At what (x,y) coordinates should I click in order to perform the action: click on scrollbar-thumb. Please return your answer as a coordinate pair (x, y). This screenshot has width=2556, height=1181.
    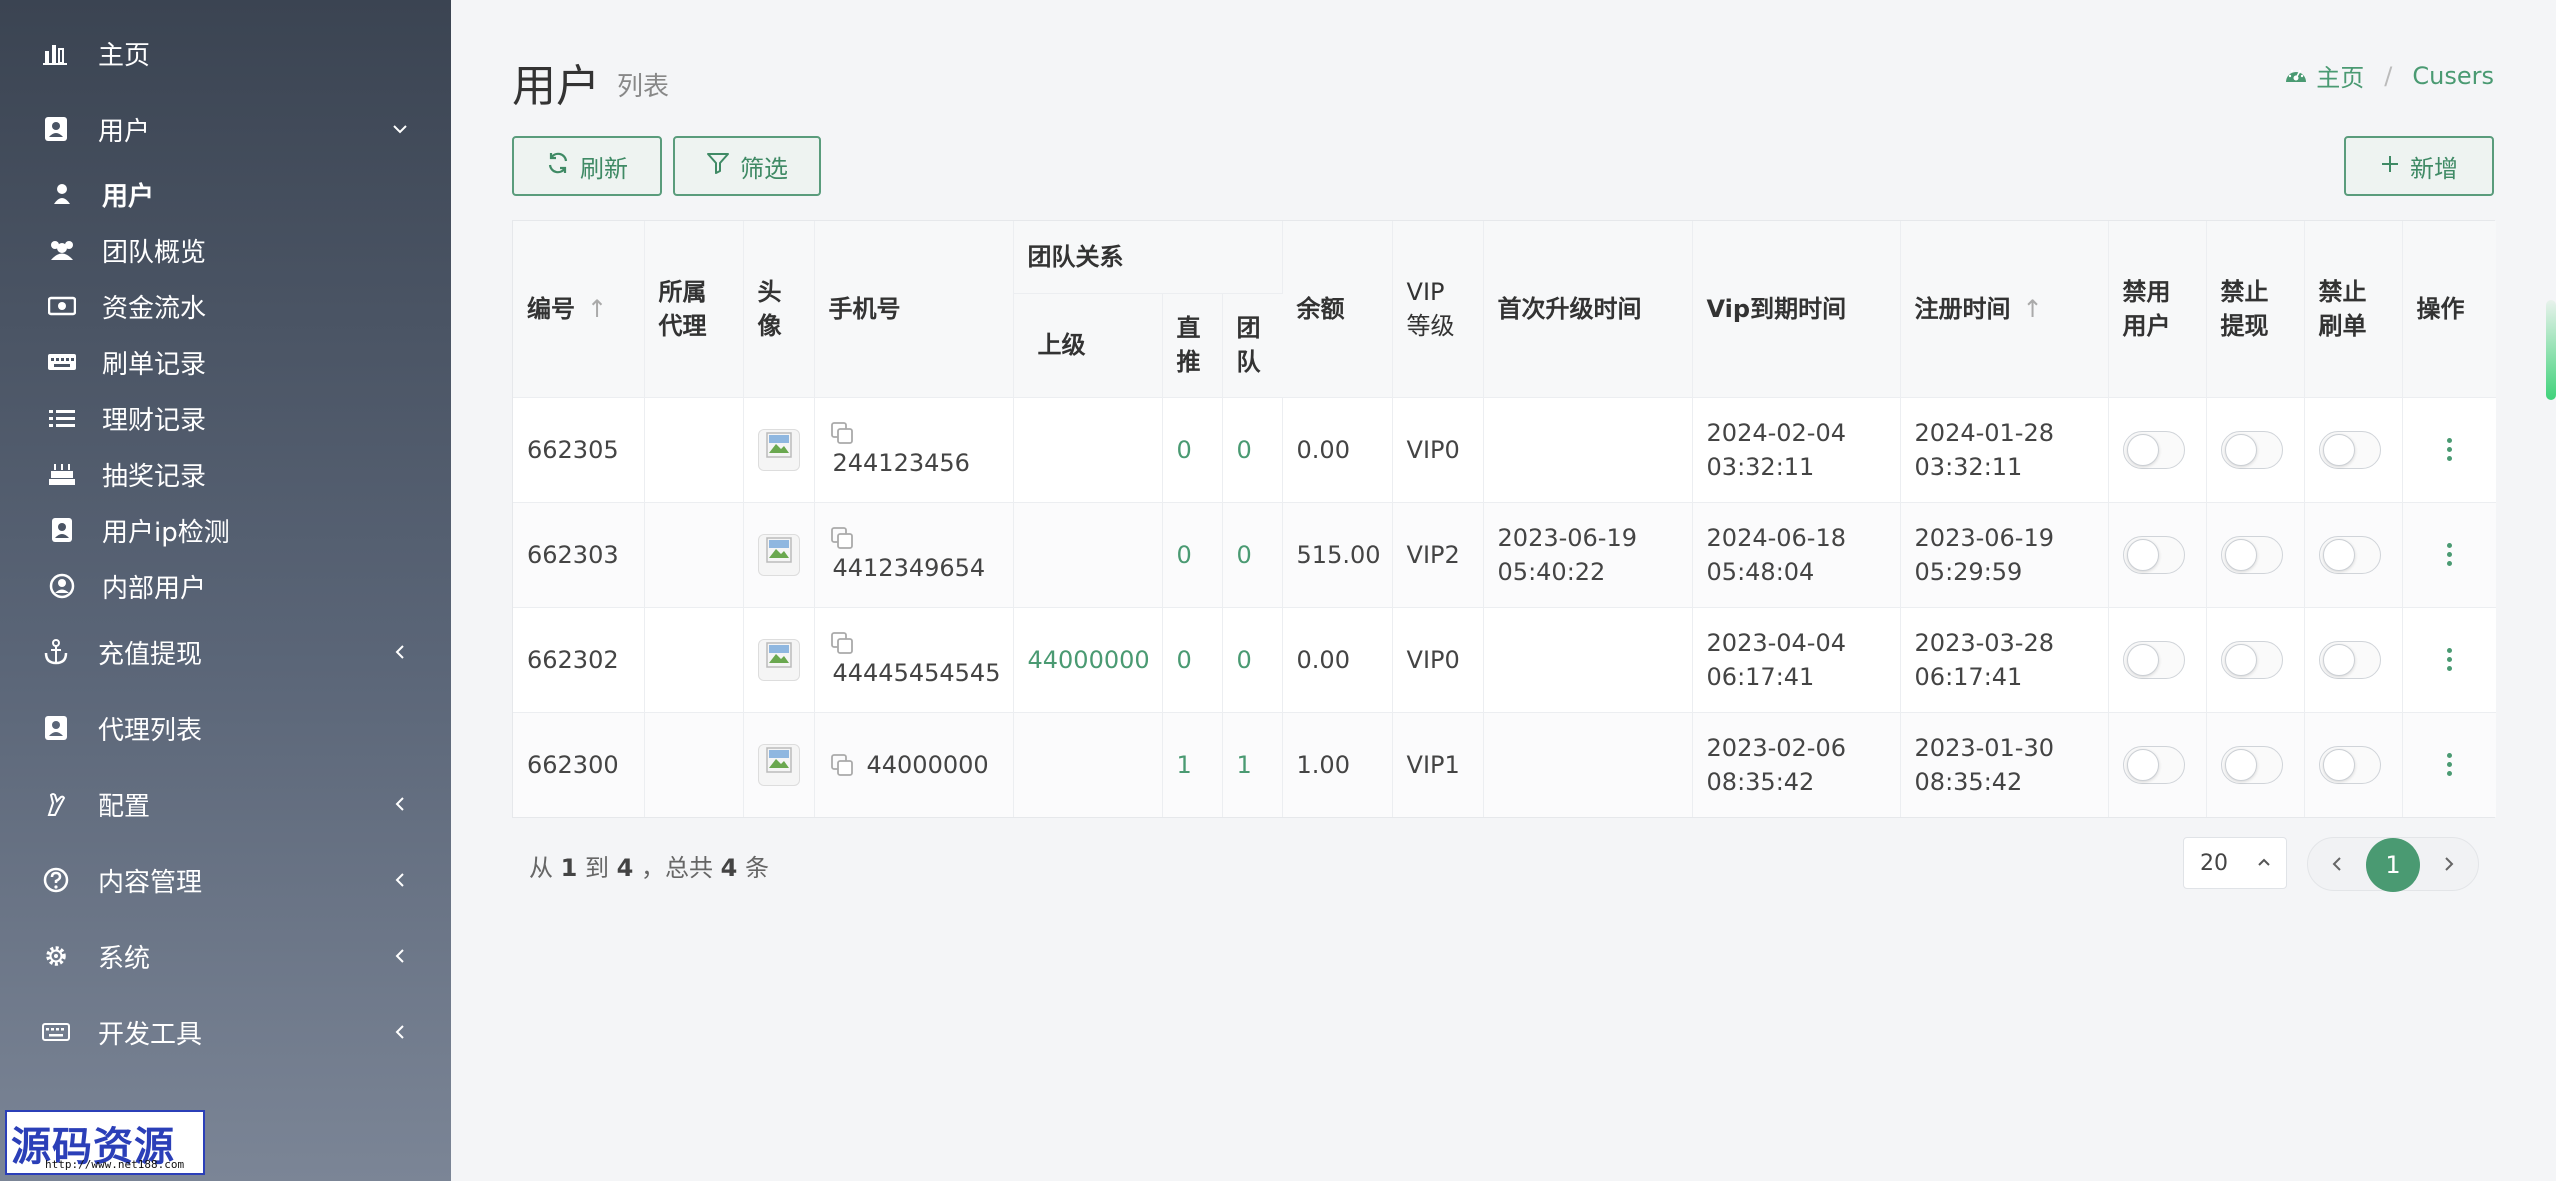
    Looking at the image, I should click on (2551, 350).